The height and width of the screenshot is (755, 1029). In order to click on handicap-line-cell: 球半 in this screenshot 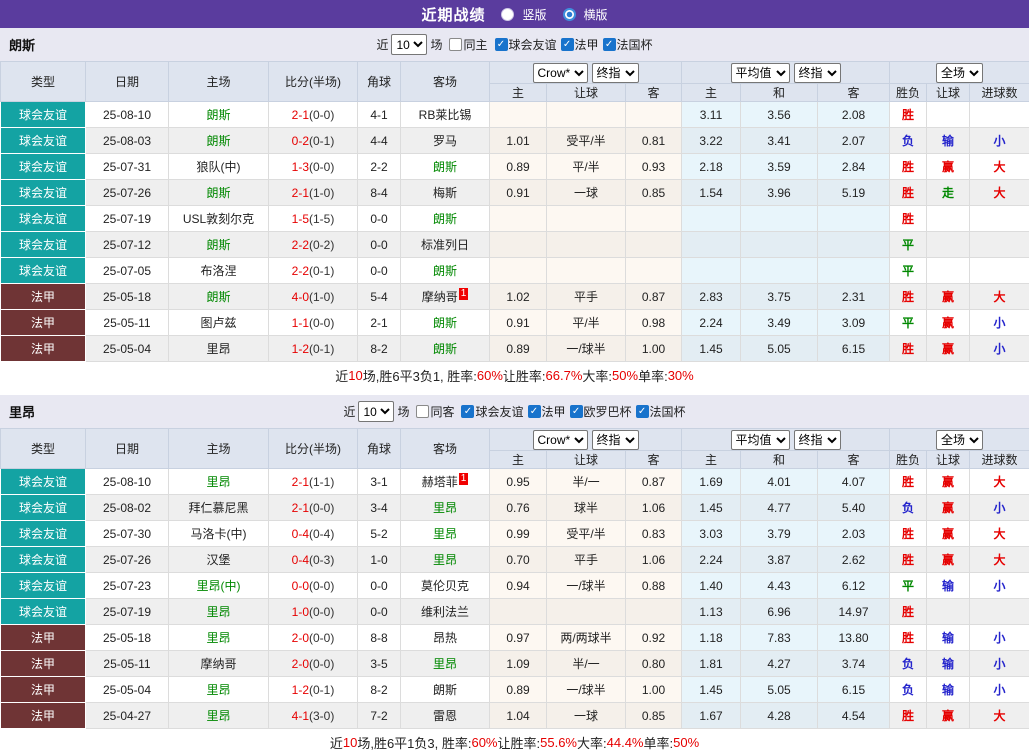, I will do `click(586, 508)`.